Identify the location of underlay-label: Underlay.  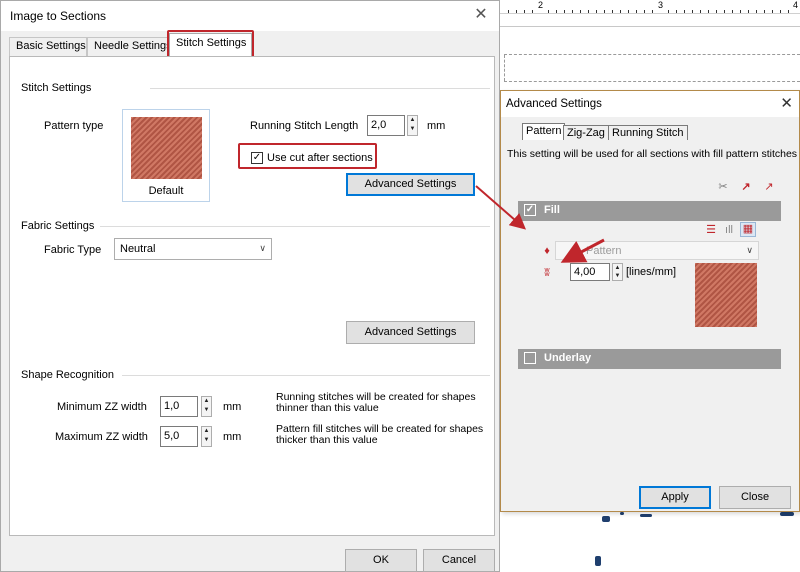
(568, 358).